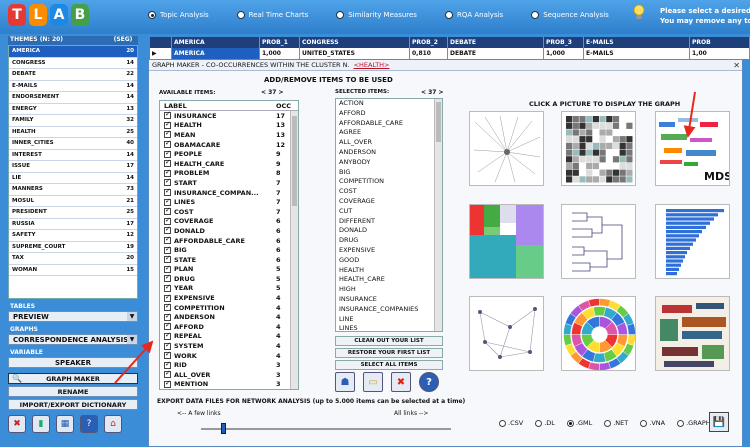 The image size is (750, 447). Describe the element at coordinates (178, 15) in the screenshot. I see `mode-radio: Topic Analysis` at that location.